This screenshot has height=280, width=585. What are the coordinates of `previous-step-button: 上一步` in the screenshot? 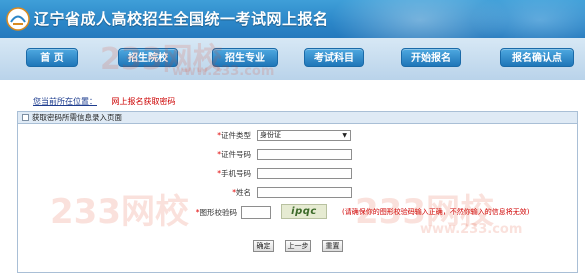 It's located at (298, 246).